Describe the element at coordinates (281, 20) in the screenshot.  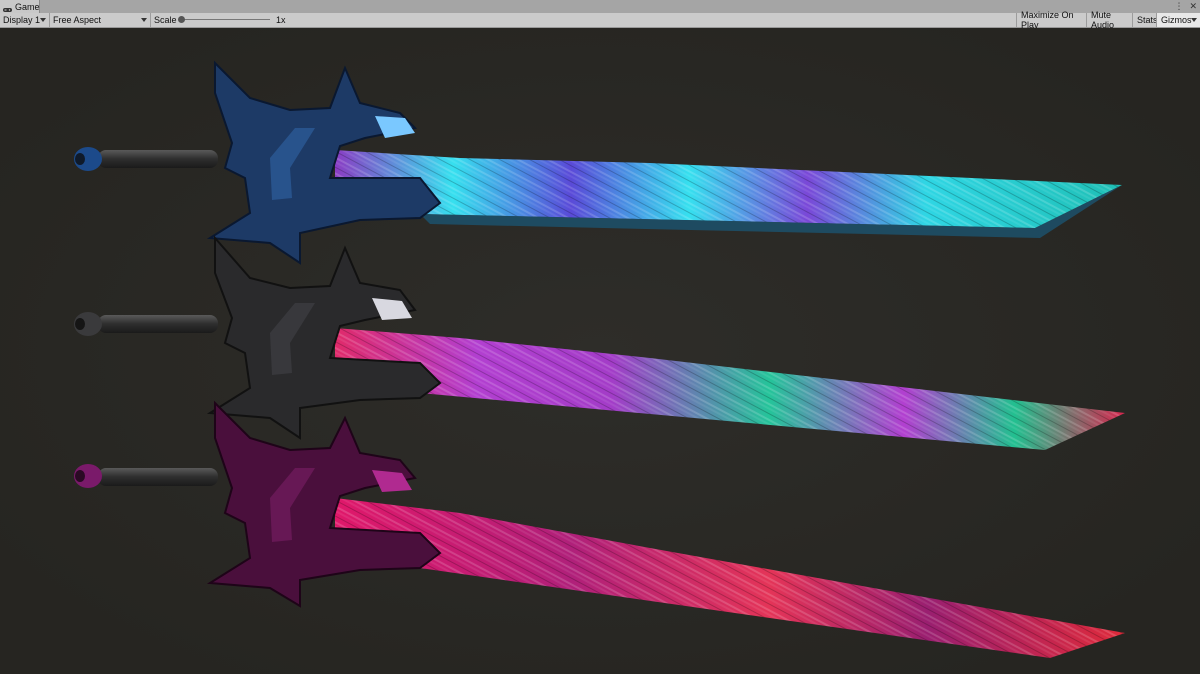
I see `scale-value: 1x` at that location.